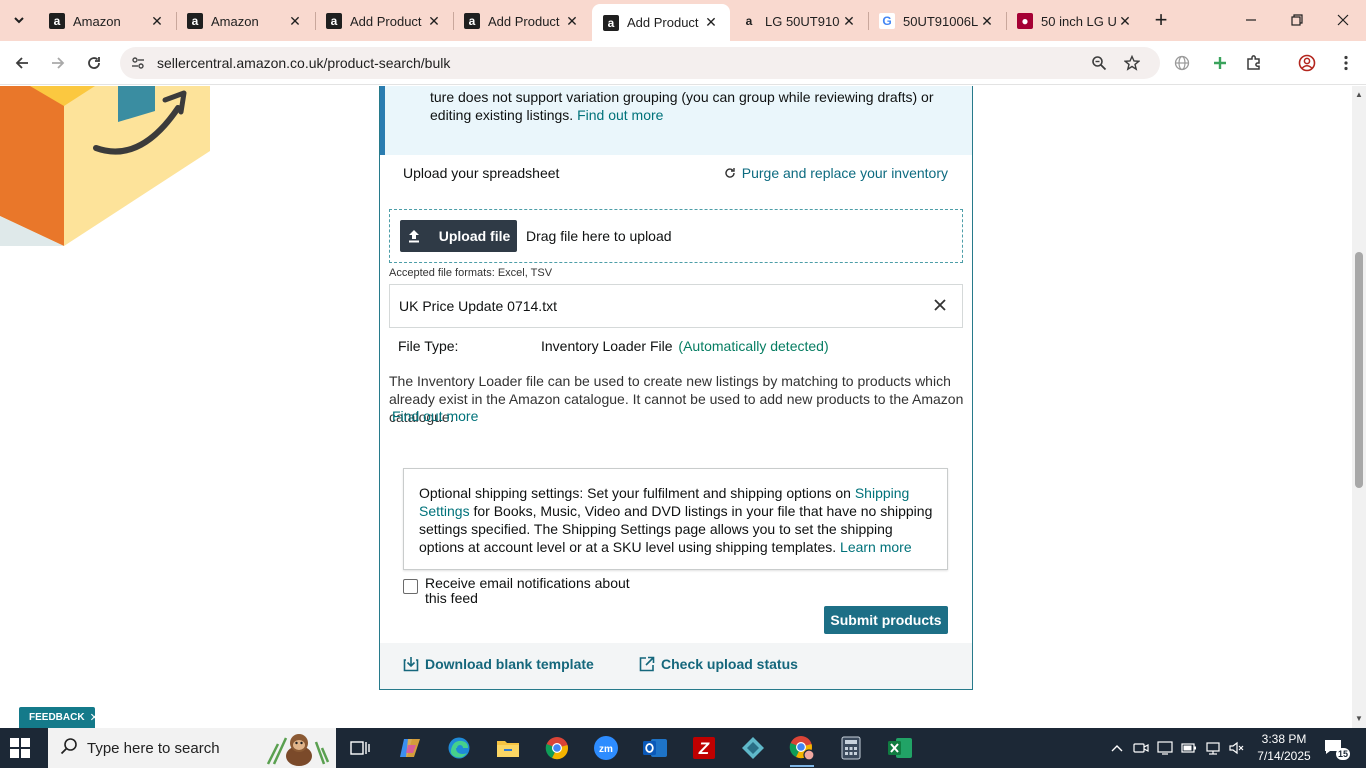  I want to click on network-icon, so click(1213, 748).